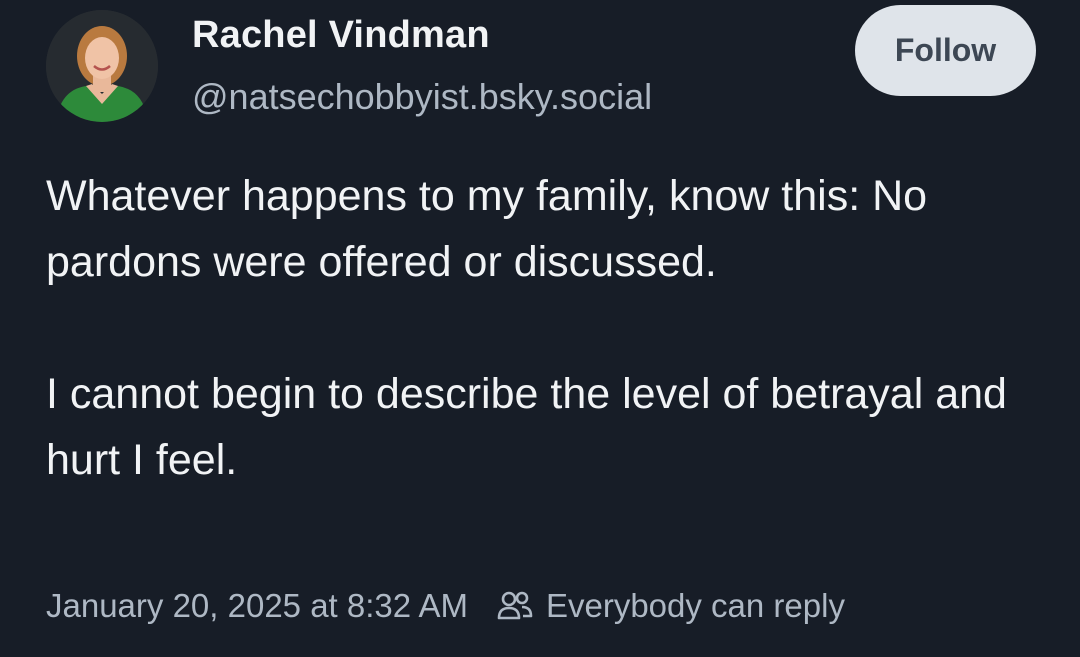  What do you see at coordinates (422, 97) in the screenshot?
I see `author-handle: @natsechobbyist.bsky.social` at bounding box center [422, 97].